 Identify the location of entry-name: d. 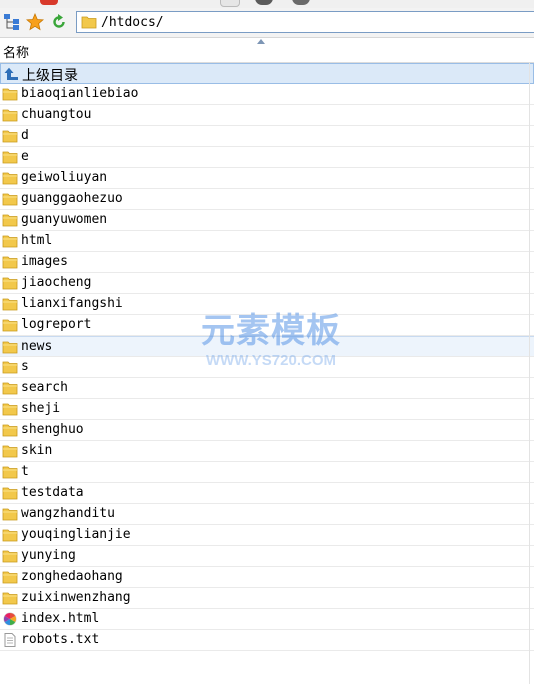
(25, 135).